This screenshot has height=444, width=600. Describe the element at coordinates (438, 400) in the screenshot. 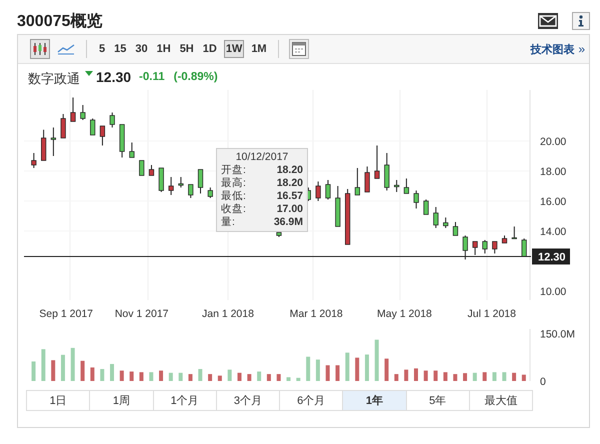

I see `range-tab: 5年` at that location.